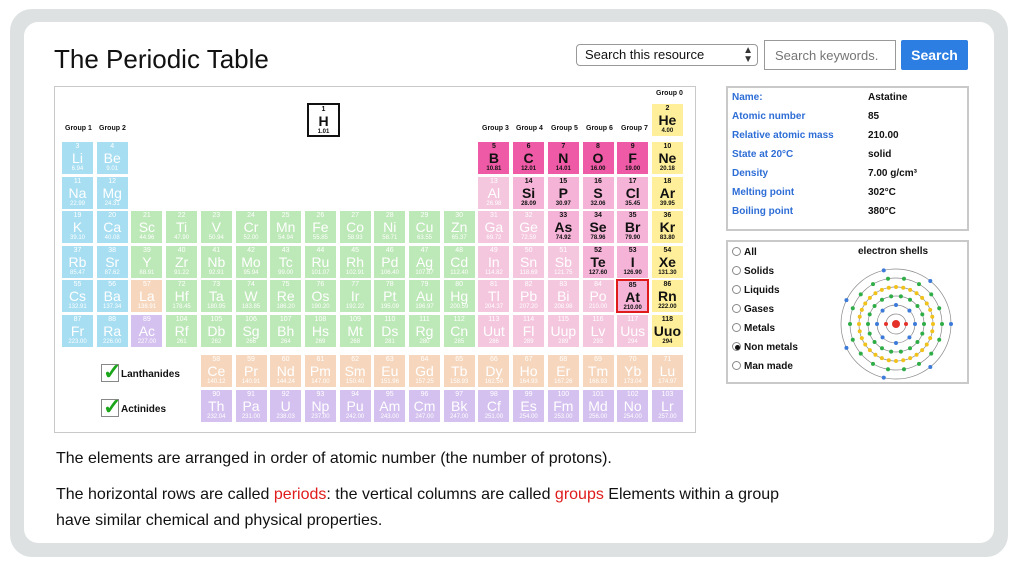 Image resolution: width=1020 pixels, height=568 pixels. I want to click on element-nd: 60 Nd 144.24, so click(286, 371).